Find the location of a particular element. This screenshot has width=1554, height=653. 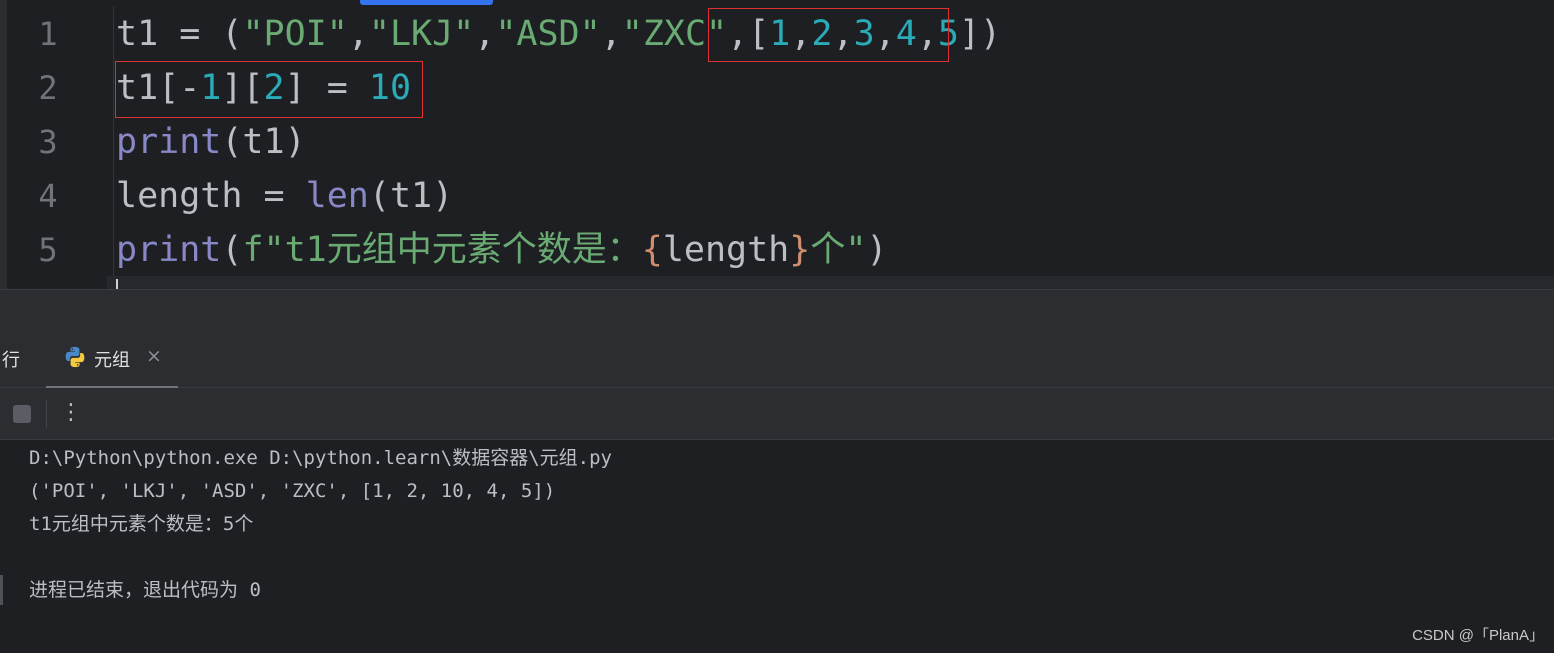

code-token: 3 is located at coordinates (864, 34).